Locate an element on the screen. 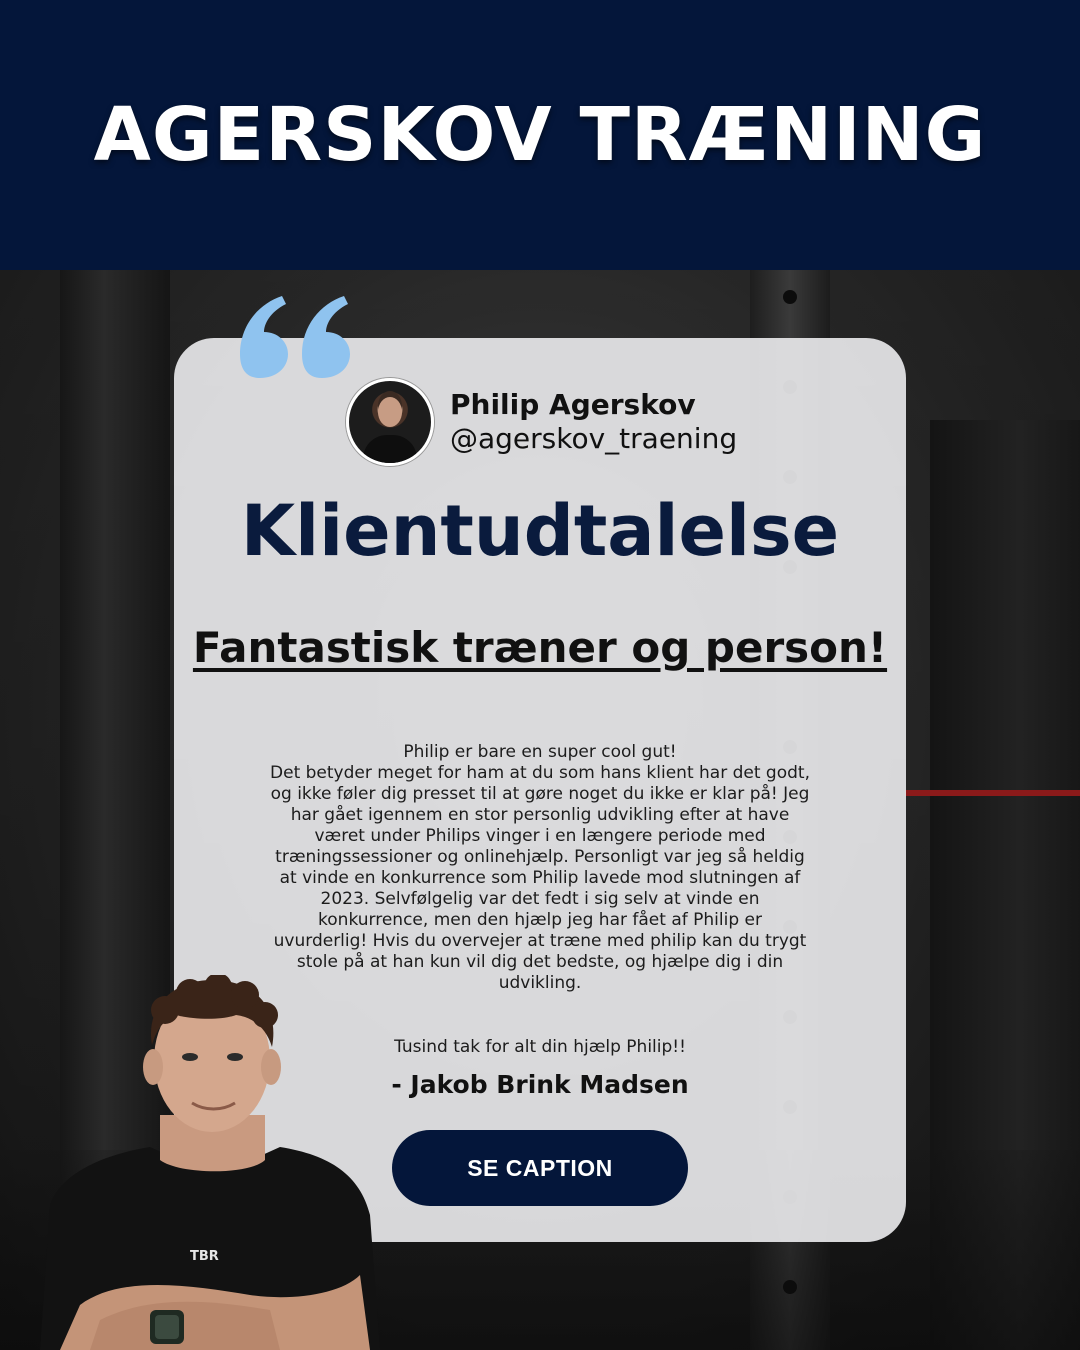 This screenshot has width=1080, height=1350. svg-text: TBR is located at coordinates (204, 1256).